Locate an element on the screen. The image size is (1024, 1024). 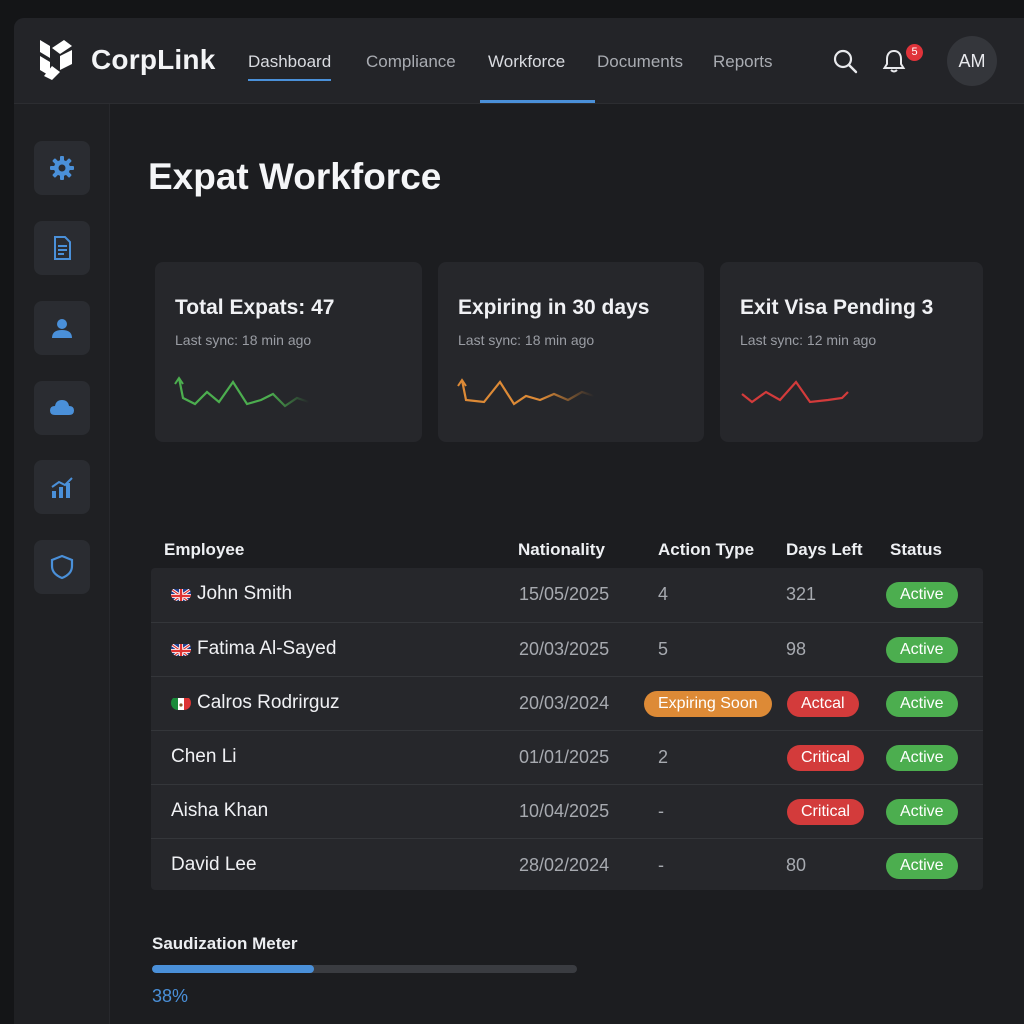
employee-cell: Calros Rodrirguz is located at coordinates (255, 703).